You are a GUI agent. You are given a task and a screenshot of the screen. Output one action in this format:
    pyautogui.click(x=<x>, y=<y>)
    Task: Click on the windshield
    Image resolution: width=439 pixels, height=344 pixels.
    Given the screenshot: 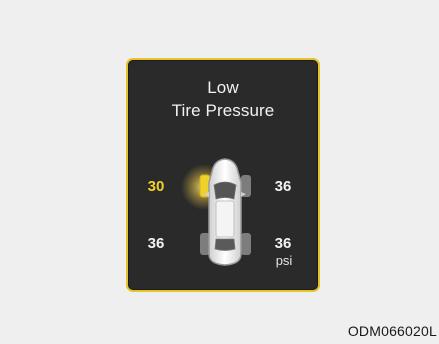 What is the action you would take?
    pyautogui.click(x=225, y=190)
    